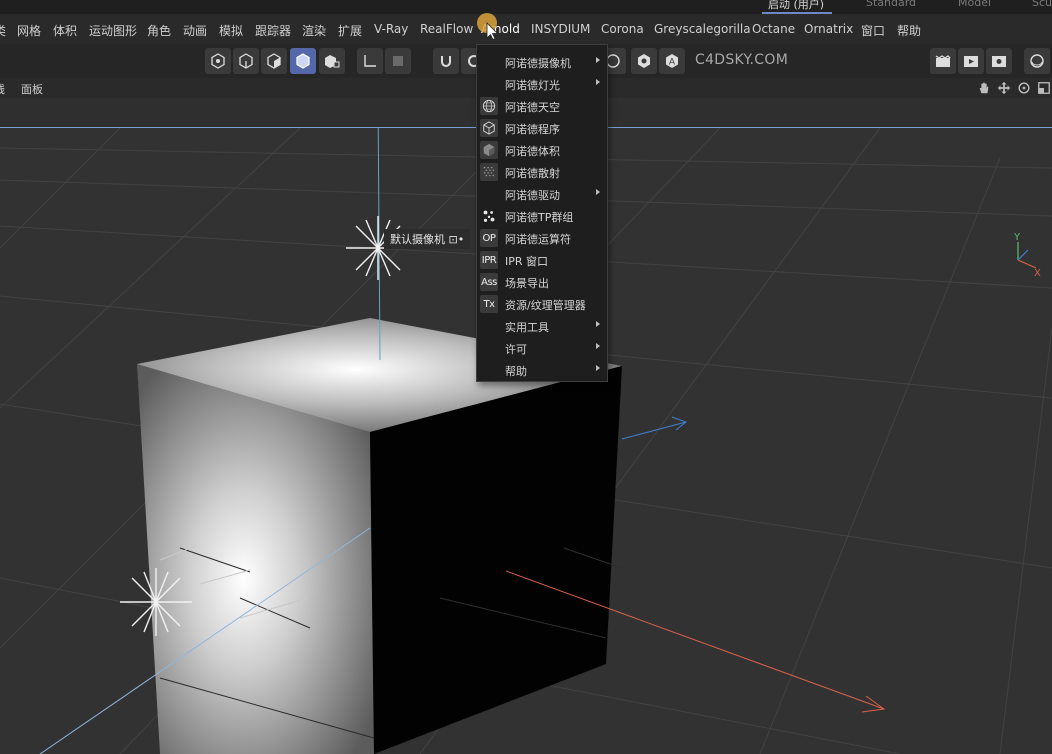  What do you see at coordinates (29, 30) in the screenshot?
I see `menu-mesh: 网格` at bounding box center [29, 30].